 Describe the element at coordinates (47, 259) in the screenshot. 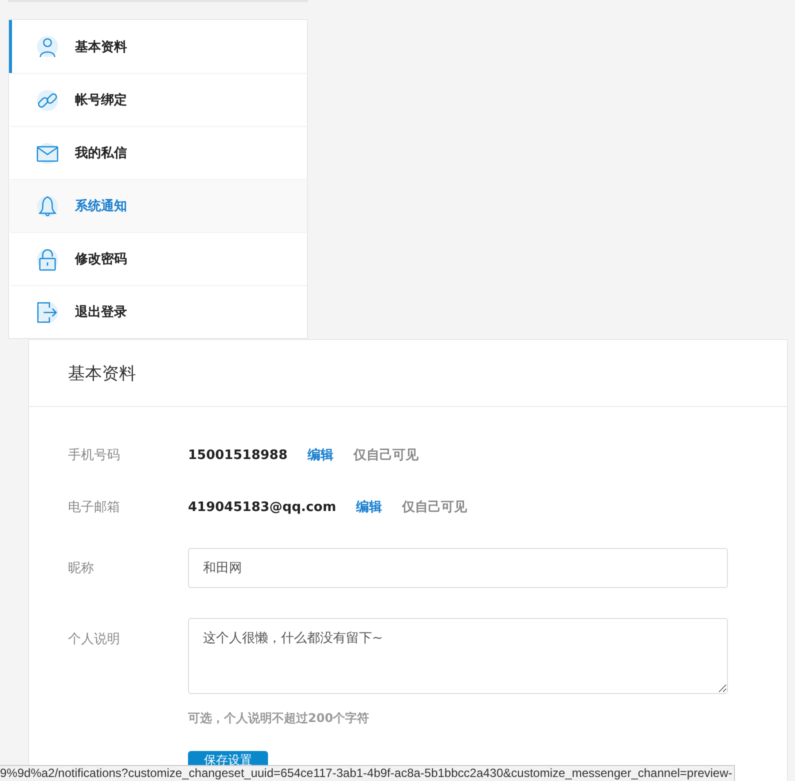

I see `lock-icon` at that location.